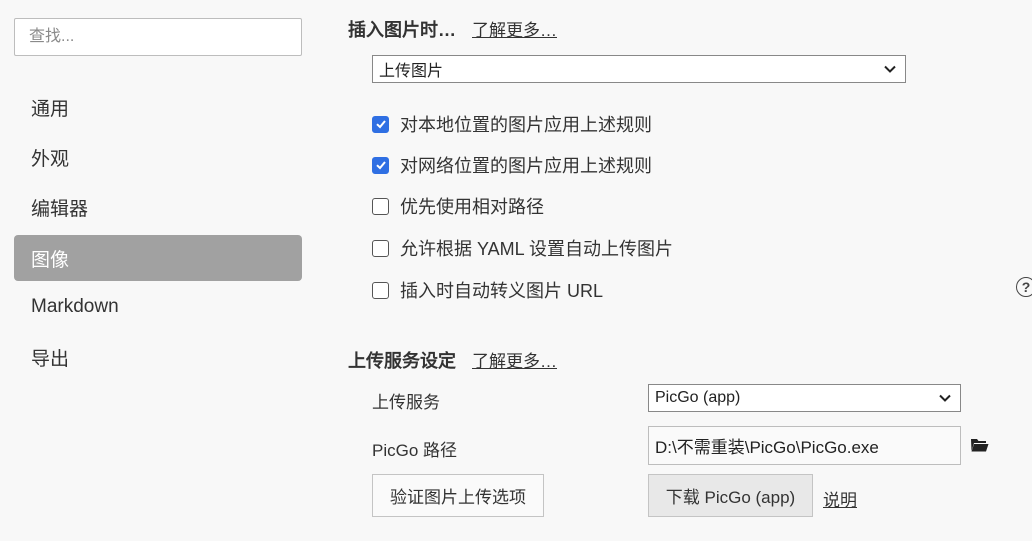 Image resolution: width=1032 pixels, height=541 pixels. What do you see at coordinates (472, 207) in the screenshot?
I see `checkbox-label: 优先使用相对路径` at bounding box center [472, 207].